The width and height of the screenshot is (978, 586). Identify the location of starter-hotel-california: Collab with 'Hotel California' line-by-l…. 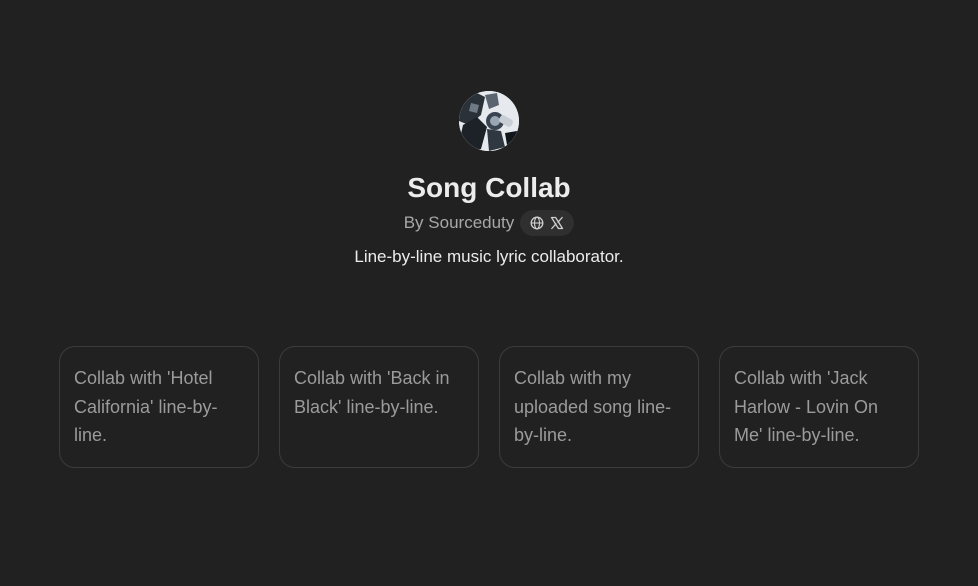
(159, 407).